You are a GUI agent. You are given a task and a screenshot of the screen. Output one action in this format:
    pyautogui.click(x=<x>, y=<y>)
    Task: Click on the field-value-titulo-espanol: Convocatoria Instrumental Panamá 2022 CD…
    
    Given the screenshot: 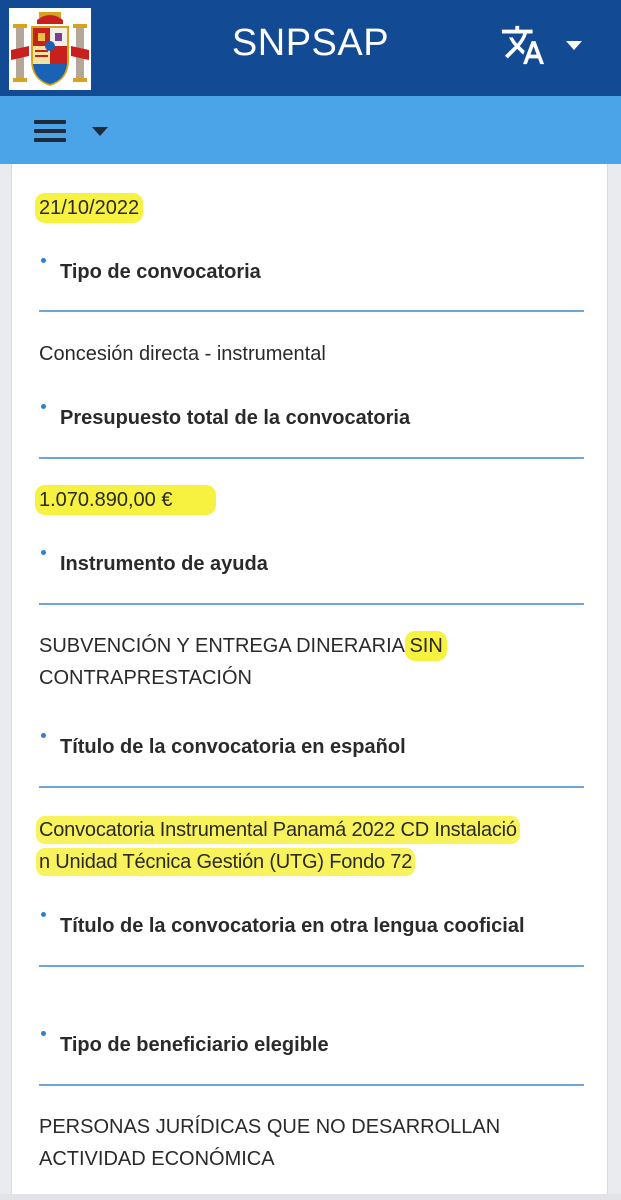 What is the action you would take?
    pyautogui.click(x=278, y=846)
    